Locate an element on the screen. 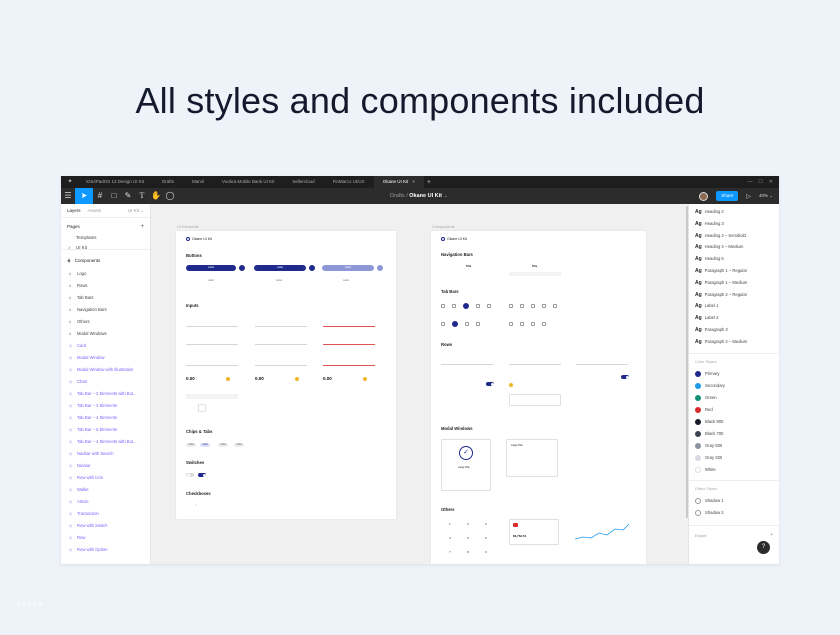 This screenshot has height=635, width=840. stepper-sample is located at coordinates (202, 408).